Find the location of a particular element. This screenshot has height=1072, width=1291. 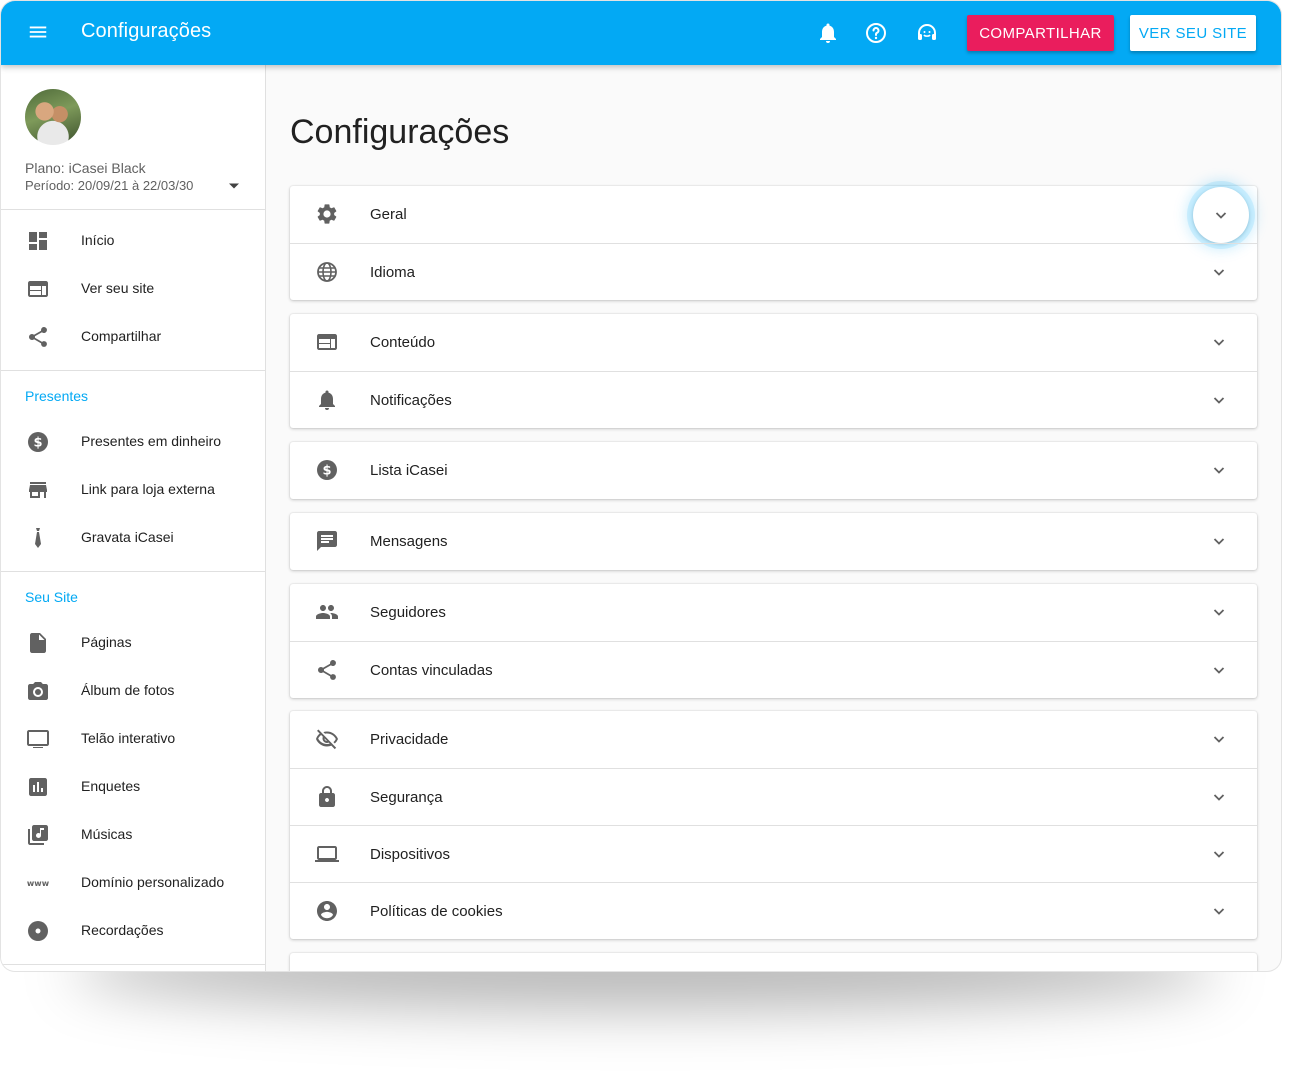

sidebar-item-presentes-dinheiro: $ Presentes em dinheiro is located at coordinates (133, 442).